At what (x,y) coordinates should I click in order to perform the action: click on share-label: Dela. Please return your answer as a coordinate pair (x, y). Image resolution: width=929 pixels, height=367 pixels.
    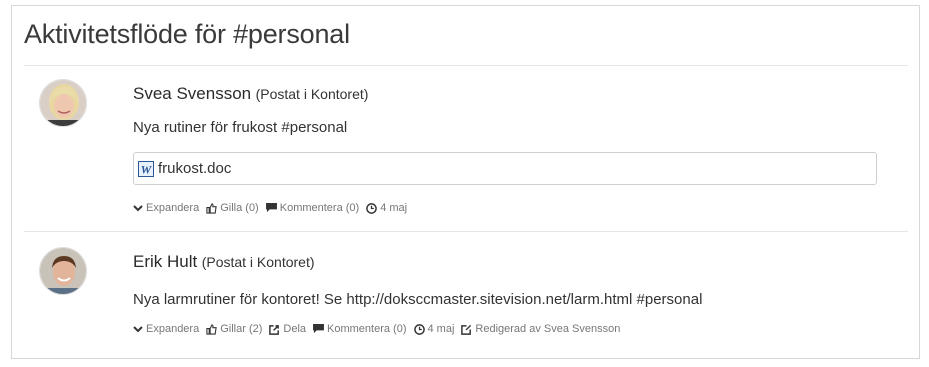
    Looking at the image, I should click on (295, 329).